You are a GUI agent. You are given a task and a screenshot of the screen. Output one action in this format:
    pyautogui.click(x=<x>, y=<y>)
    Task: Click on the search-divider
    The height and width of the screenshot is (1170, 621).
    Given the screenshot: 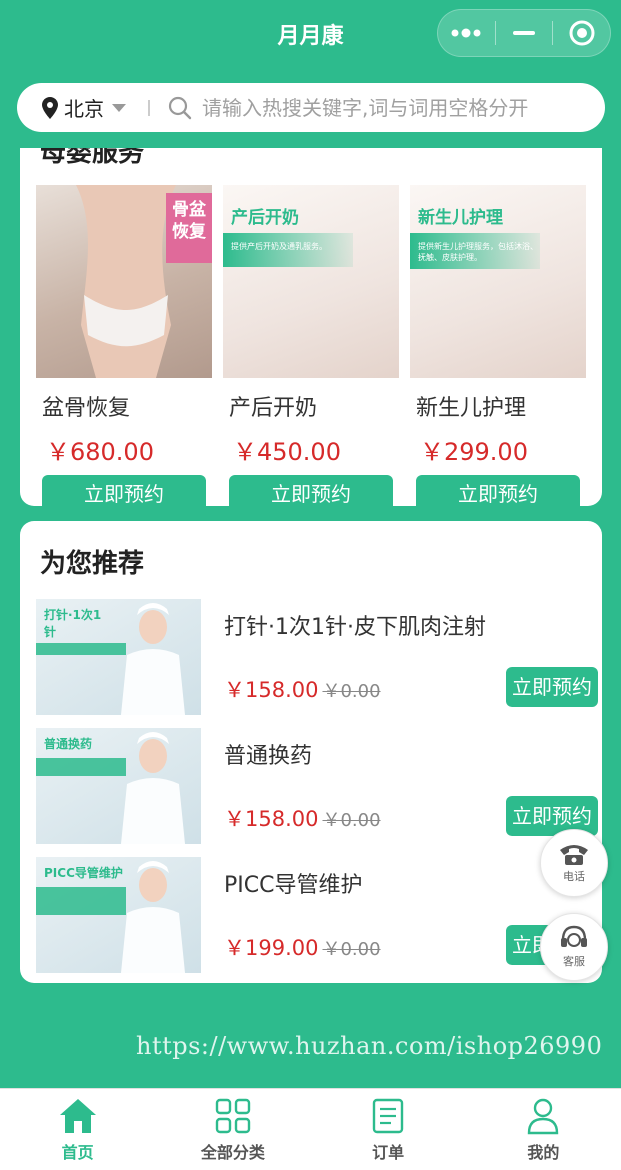 What is the action you would take?
    pyautogui.click(x=149, y=107)
    